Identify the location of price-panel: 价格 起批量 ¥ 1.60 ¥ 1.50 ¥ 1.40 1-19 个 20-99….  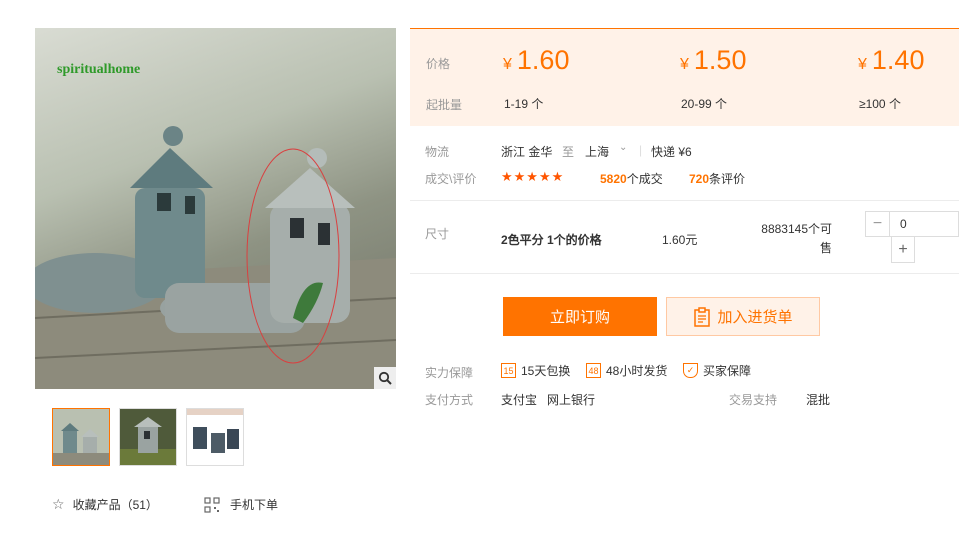
(684, 77).